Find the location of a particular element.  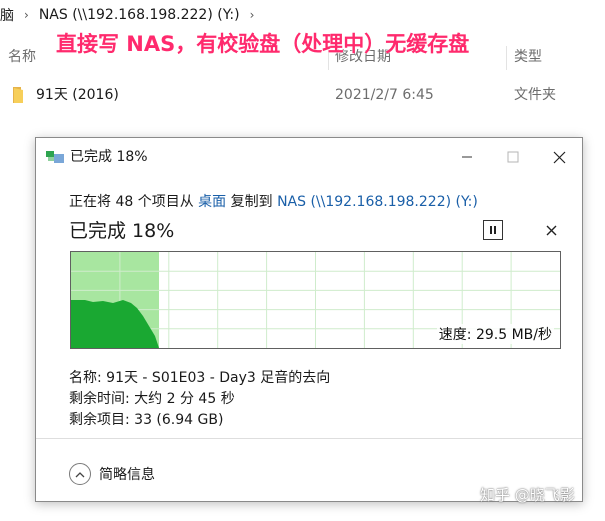

destination-link: NAS (\\192.168.198.222) (Y:) is located at coordinates (377, 202).